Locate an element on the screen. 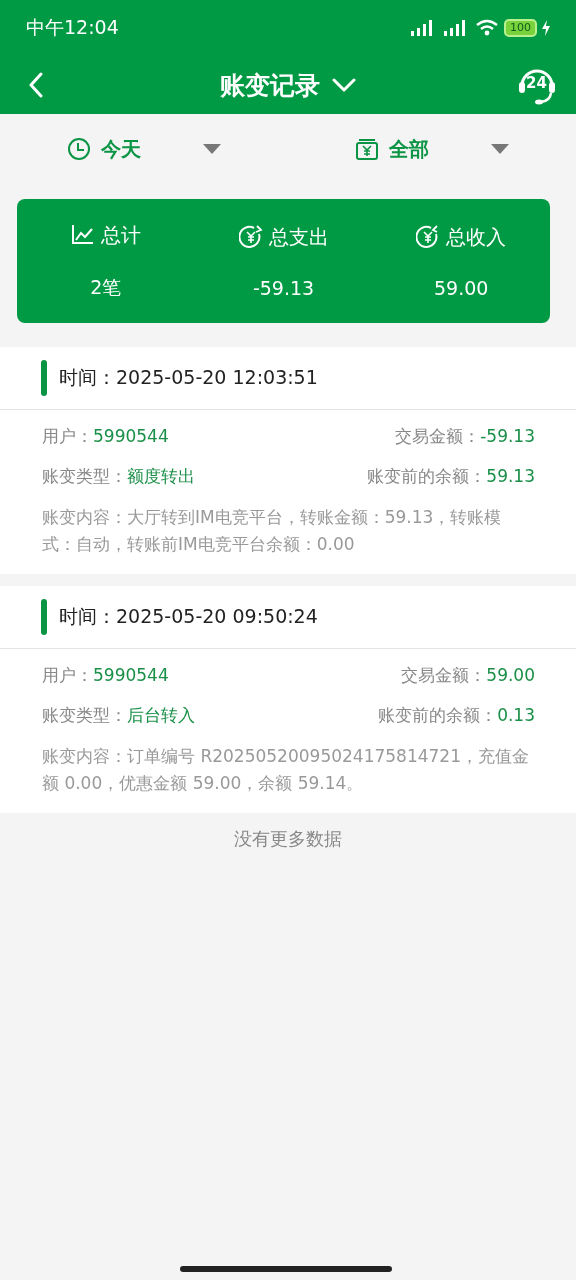  no-more-data-text: 没有更多数据 is located at coordinates (288, 839).